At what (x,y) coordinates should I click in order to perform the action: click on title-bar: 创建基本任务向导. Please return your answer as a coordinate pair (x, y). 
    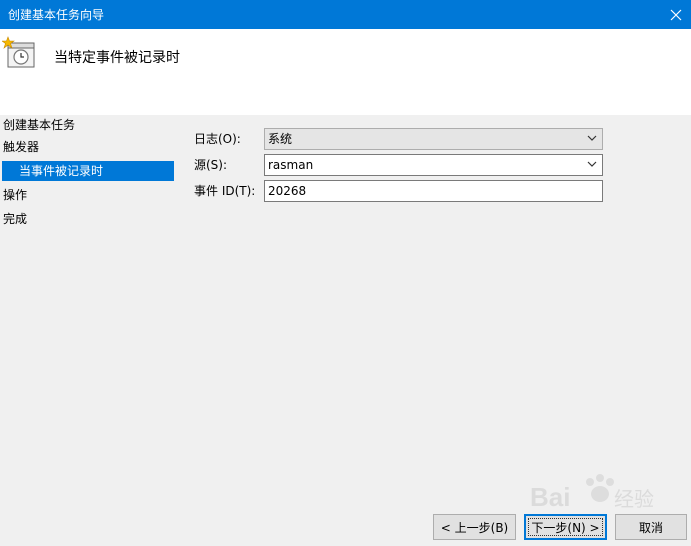
    Looking at the image, I should click on (345, 14).